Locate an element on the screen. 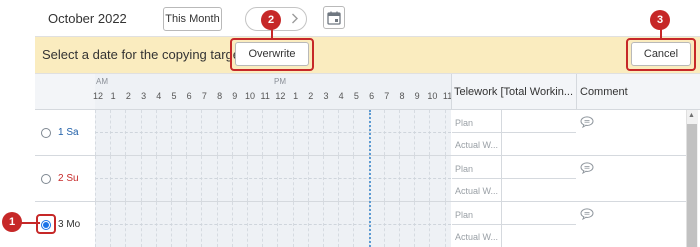 The image size is (700, 247). day-label: 3 Mo is located at coordinates (69, 224).